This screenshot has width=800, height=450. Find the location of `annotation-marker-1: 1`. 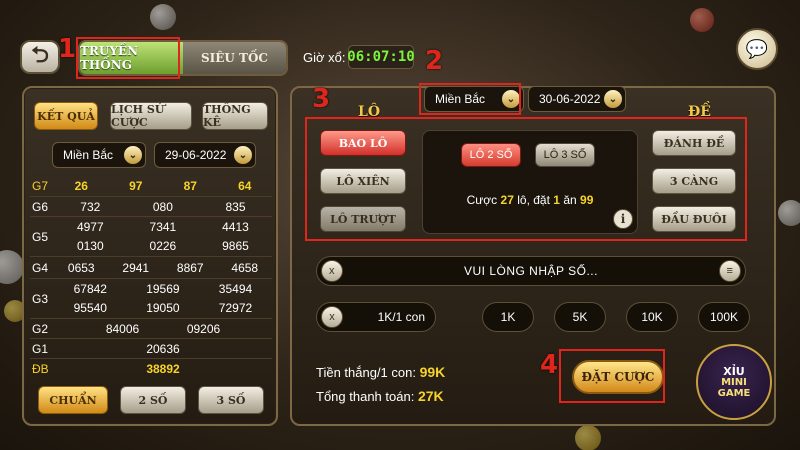

annotation-marker-1: 1 is located at coordinates (67, 49).